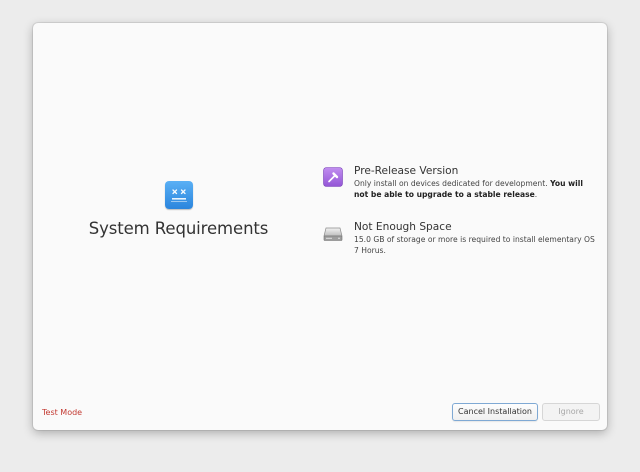 This screenshot has width=640, height=472. Describe the element at coordinates (178, 228) in the screenshot. I see `page-title: System Requirements` at that location.